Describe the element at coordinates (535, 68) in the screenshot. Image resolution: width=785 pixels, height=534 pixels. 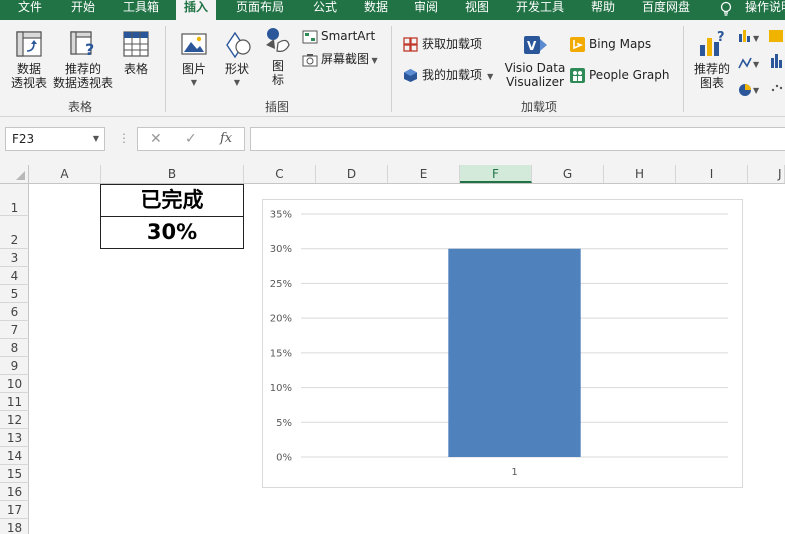
I see `visio-label-1: Visio Data` at that location.